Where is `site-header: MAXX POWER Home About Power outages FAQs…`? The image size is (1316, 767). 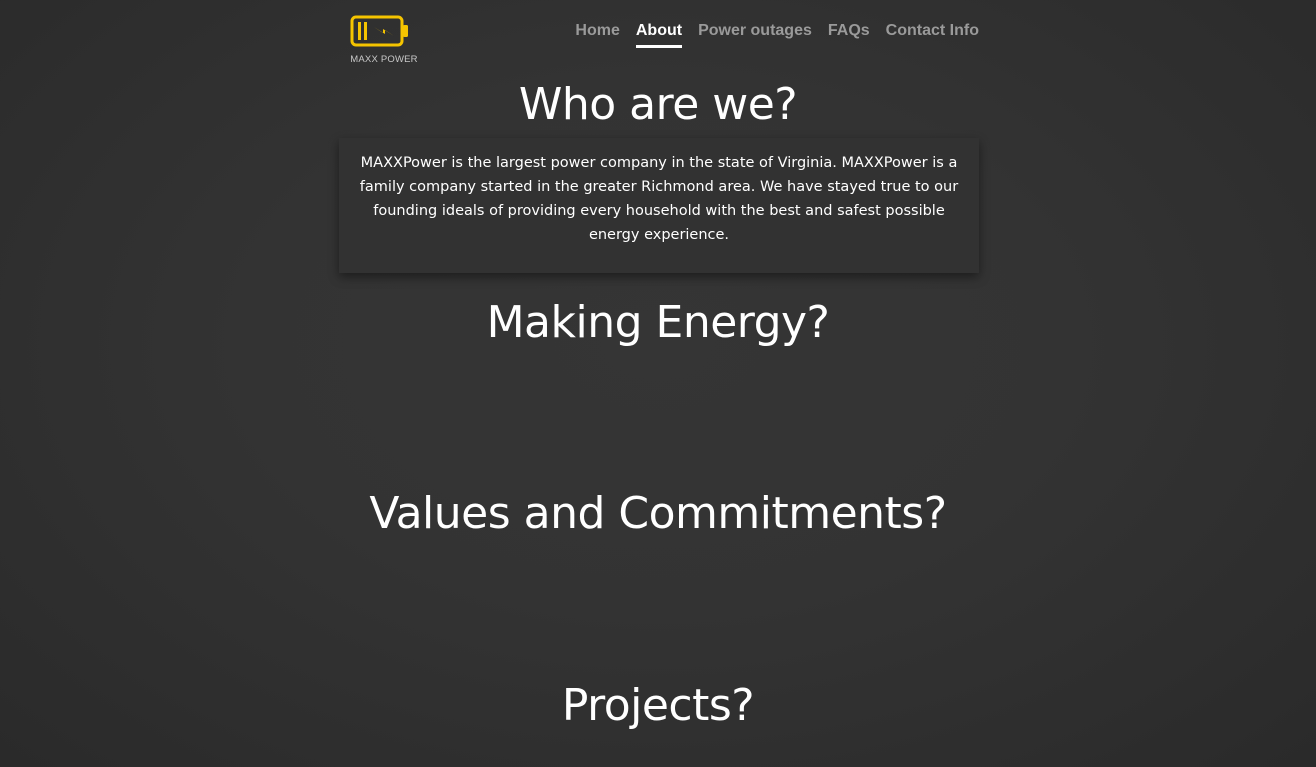
site-header: MAXX POWER Home About Power outages FAQs… is located at coordinates (659, 36).